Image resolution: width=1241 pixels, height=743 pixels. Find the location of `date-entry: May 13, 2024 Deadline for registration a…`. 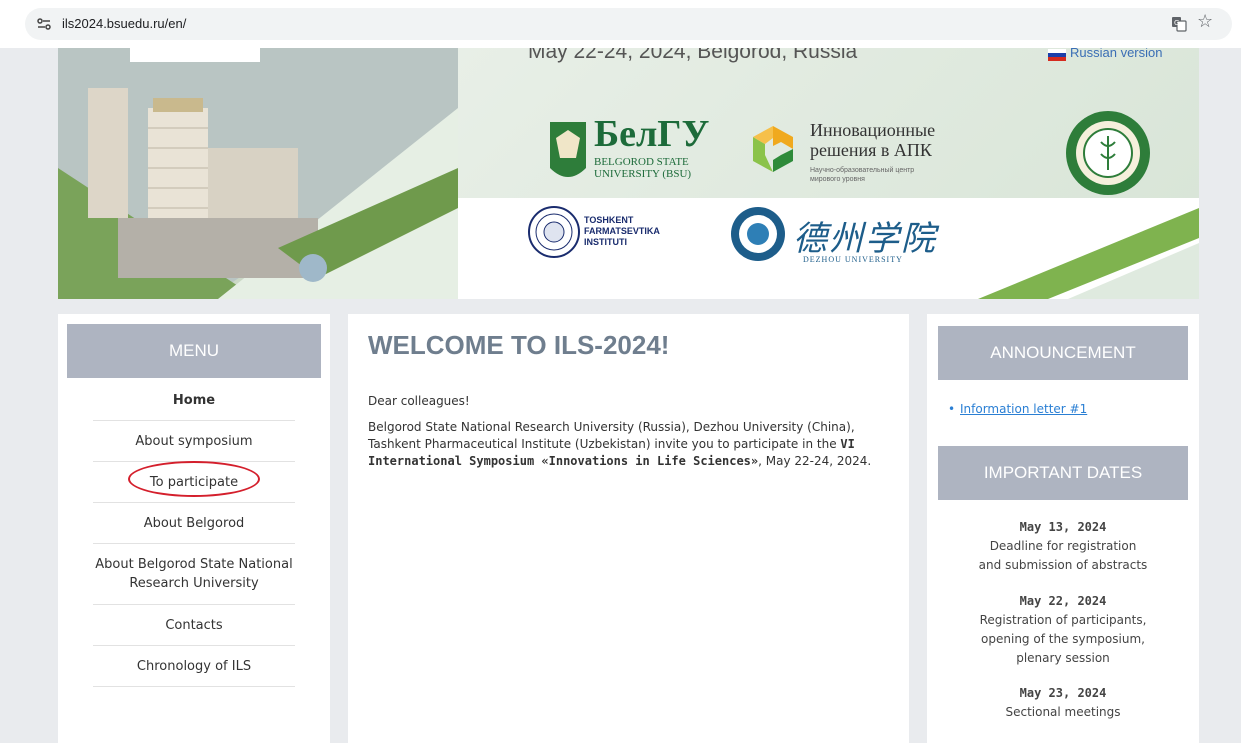

date-entry: May 13, 2024 Deadline for registration a… is located at coordinates (1063, 546).